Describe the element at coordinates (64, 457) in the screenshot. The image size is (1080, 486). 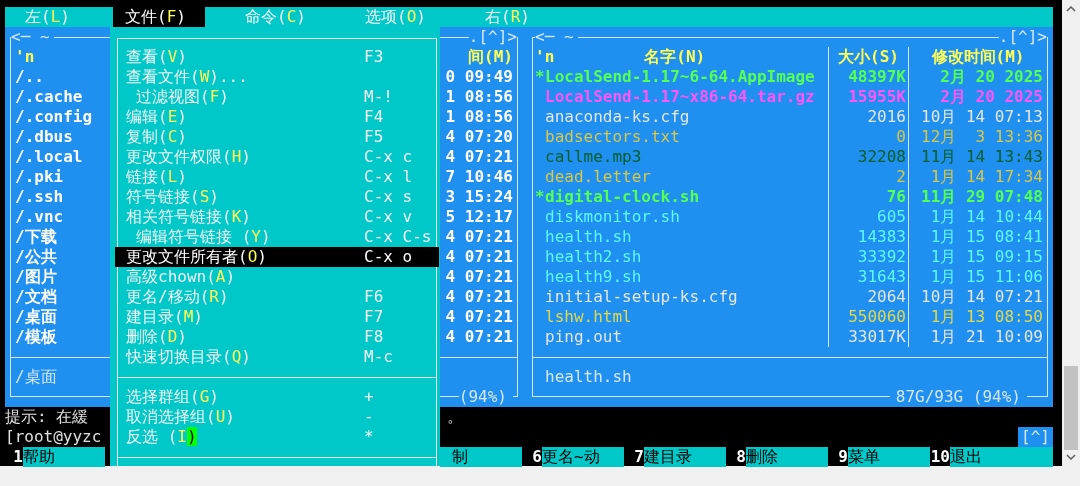
I see `function-key-button: 帮助` at that location.